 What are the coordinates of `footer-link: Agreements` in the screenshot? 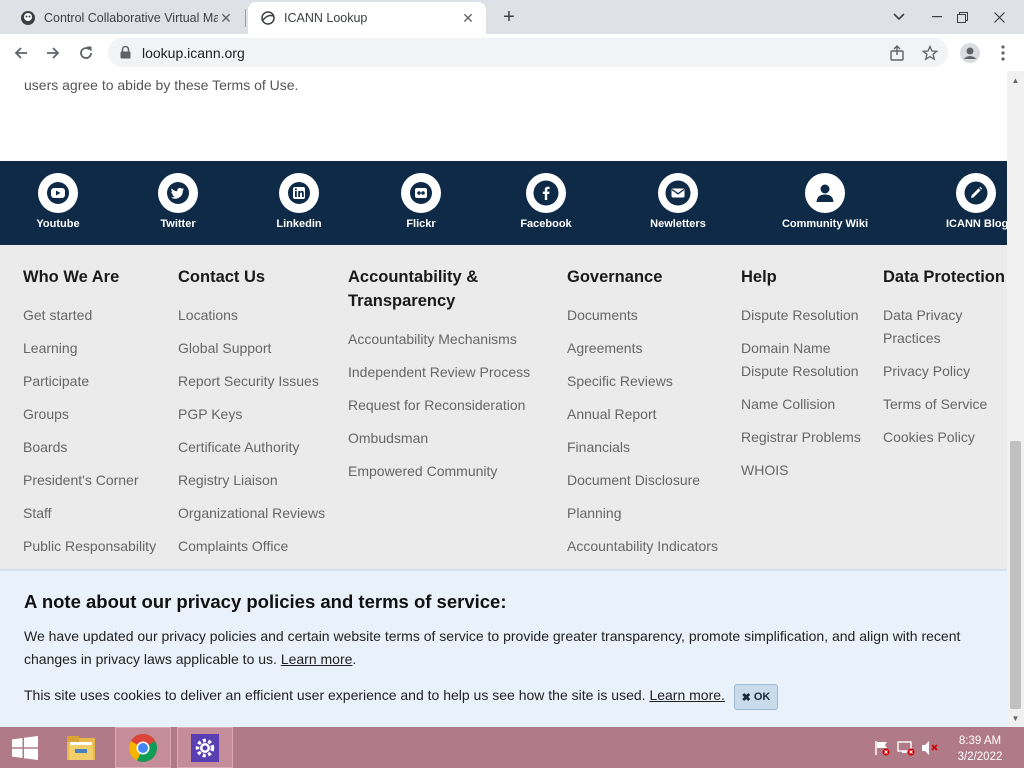 It's located at (642, 348).